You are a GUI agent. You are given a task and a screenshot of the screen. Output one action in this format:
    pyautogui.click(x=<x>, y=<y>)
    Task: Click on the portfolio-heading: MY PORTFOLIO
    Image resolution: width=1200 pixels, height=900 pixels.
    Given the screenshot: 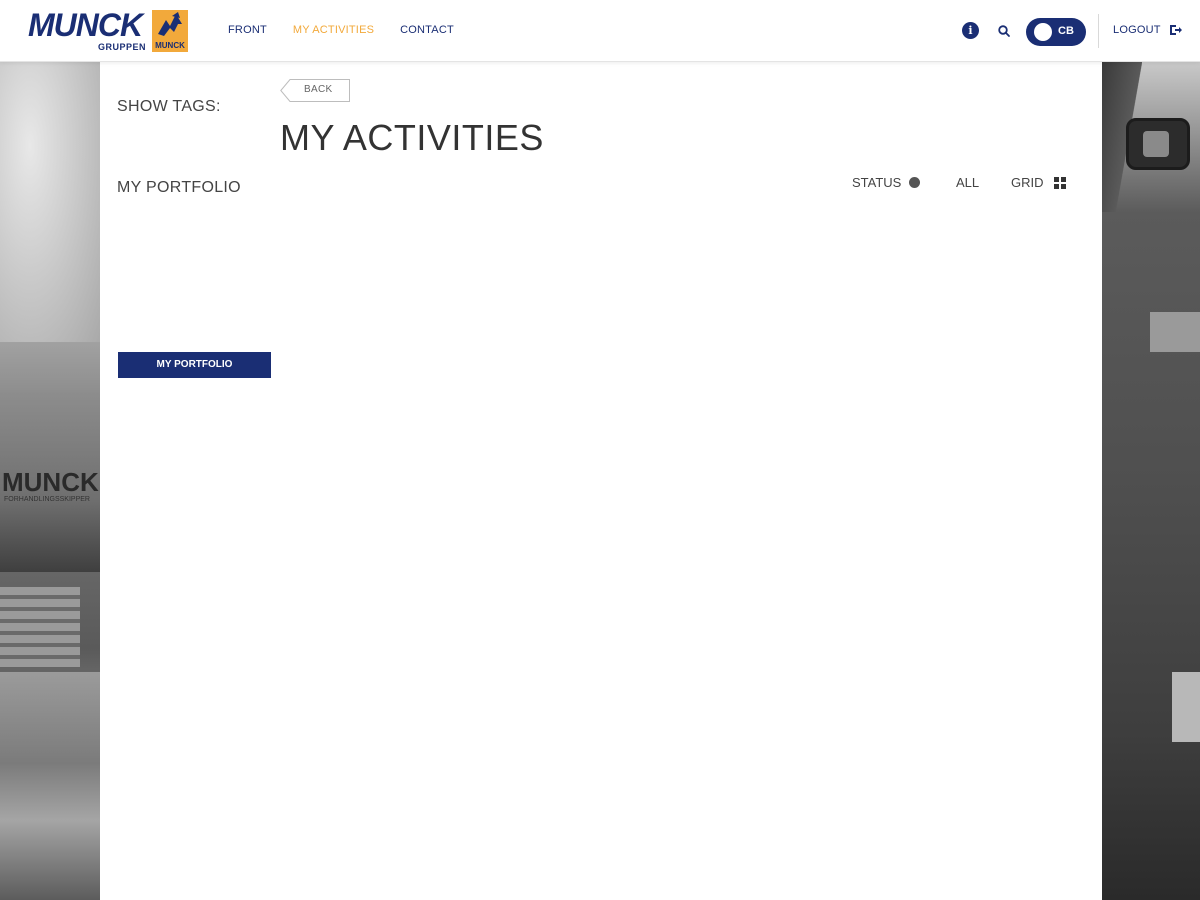 What is the action you would take?
    pyautogui.click(x=179, y=187)
    